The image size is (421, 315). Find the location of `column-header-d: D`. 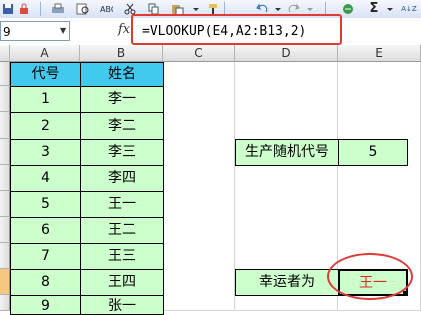

column-header-d: D is located at coordinates (286, 53).